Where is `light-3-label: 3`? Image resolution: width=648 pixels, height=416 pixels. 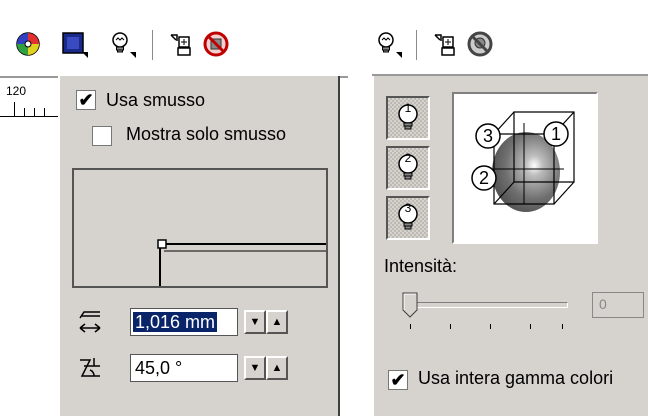 light-3-label: 3 is located at coordinates (408, 208).